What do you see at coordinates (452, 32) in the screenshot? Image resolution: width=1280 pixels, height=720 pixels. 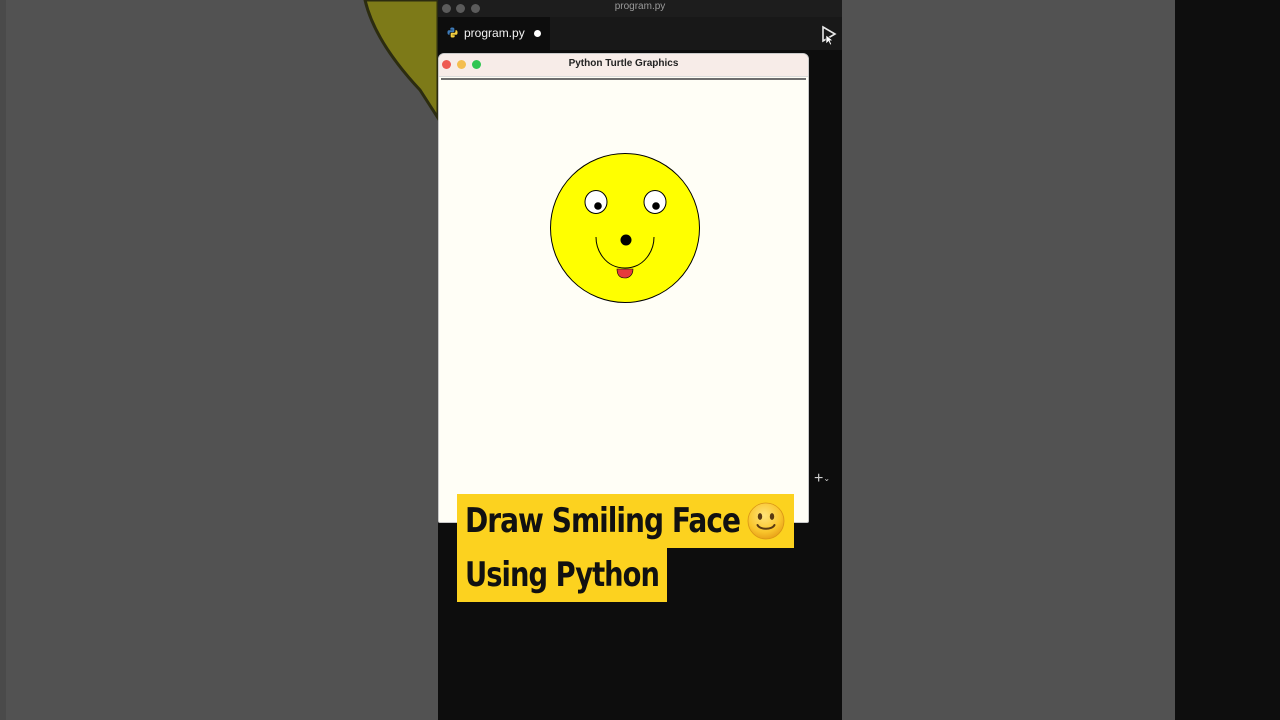 I see `python-file-icon` at bounding box center [452, 32].